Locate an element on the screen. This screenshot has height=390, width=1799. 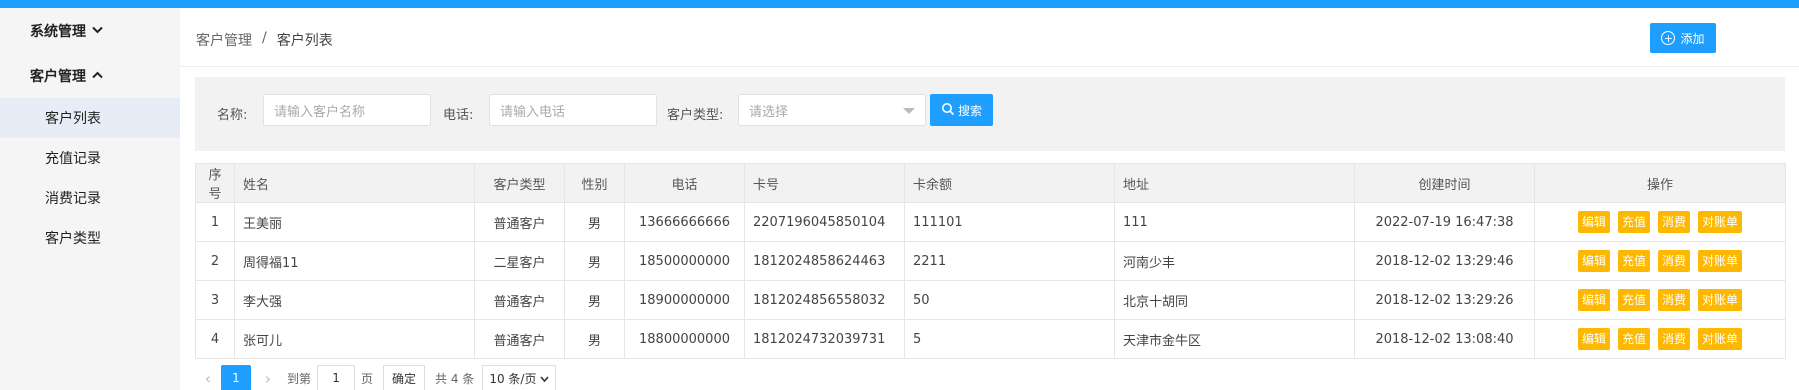
sidebar-item-customer-list: 客户列表 is located at coordinates (90, 118).